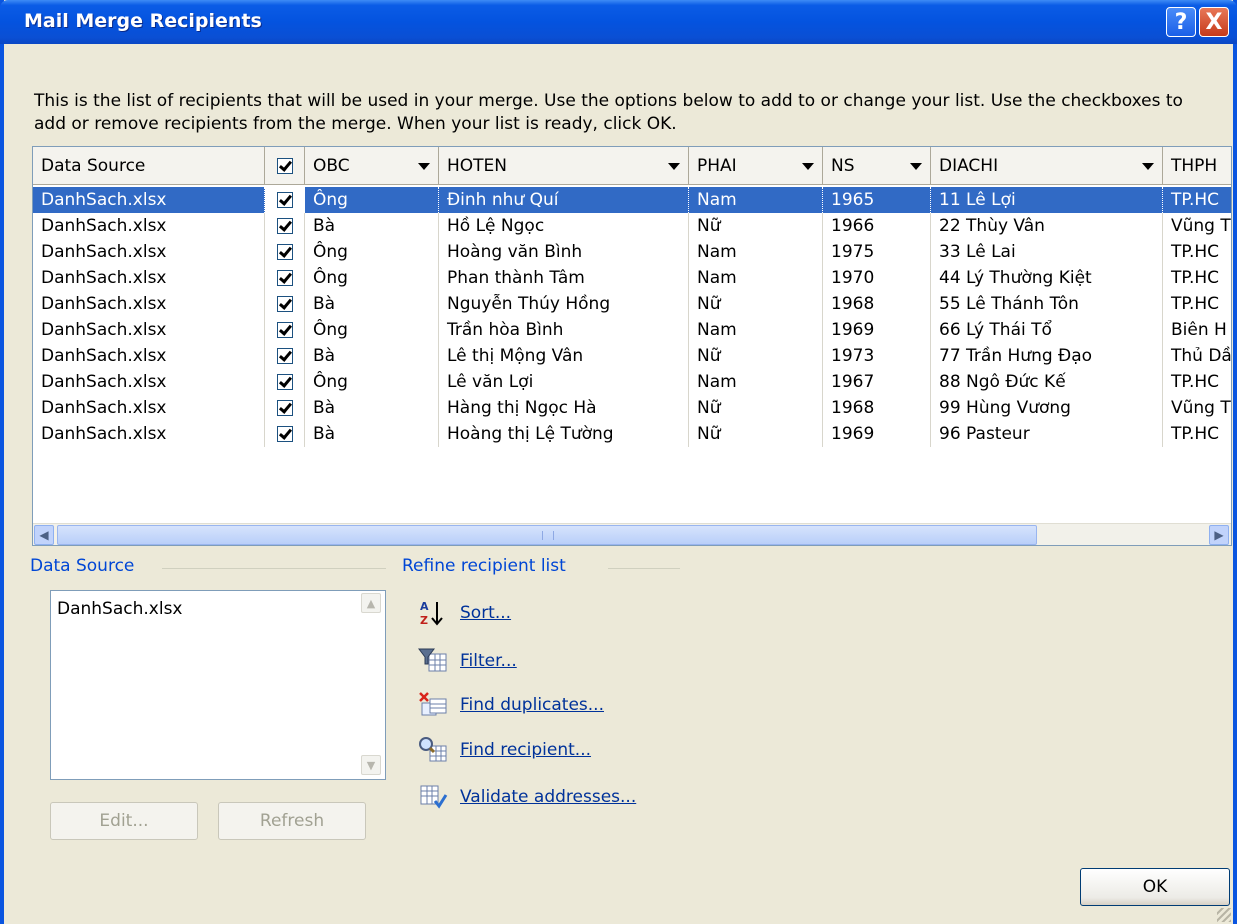 The width and height of the screenshot is (1237, 924). I want to click on scroll-down-button: ▼, so click(371, 765).